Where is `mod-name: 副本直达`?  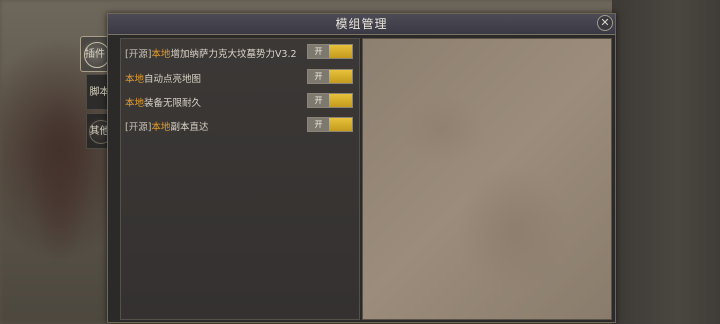
mod-name: 副本直达 is located at coordinates (189, 127).